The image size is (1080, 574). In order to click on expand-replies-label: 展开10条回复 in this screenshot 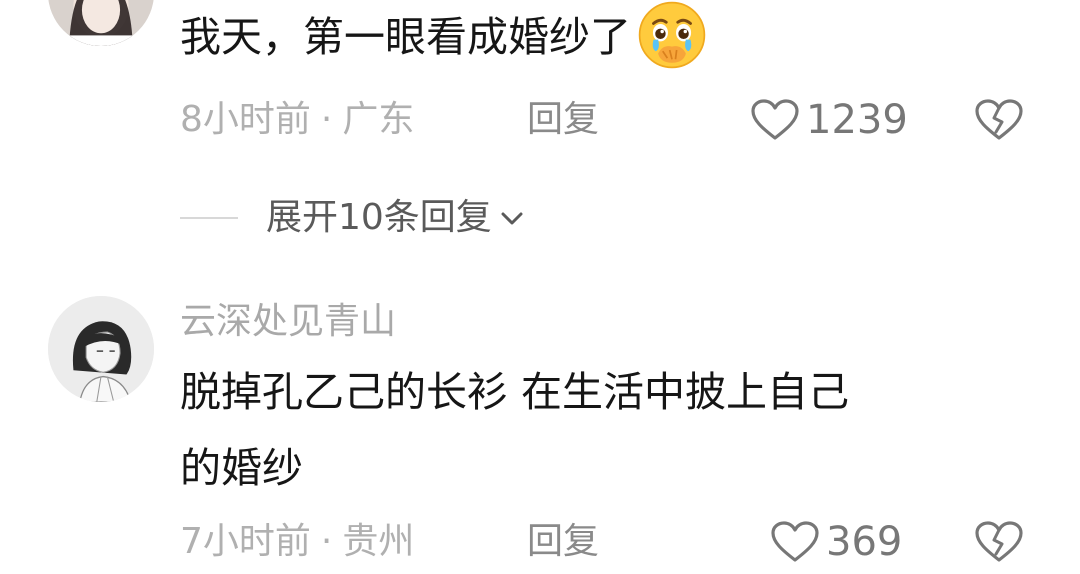, I will do `click(379, 217)`.